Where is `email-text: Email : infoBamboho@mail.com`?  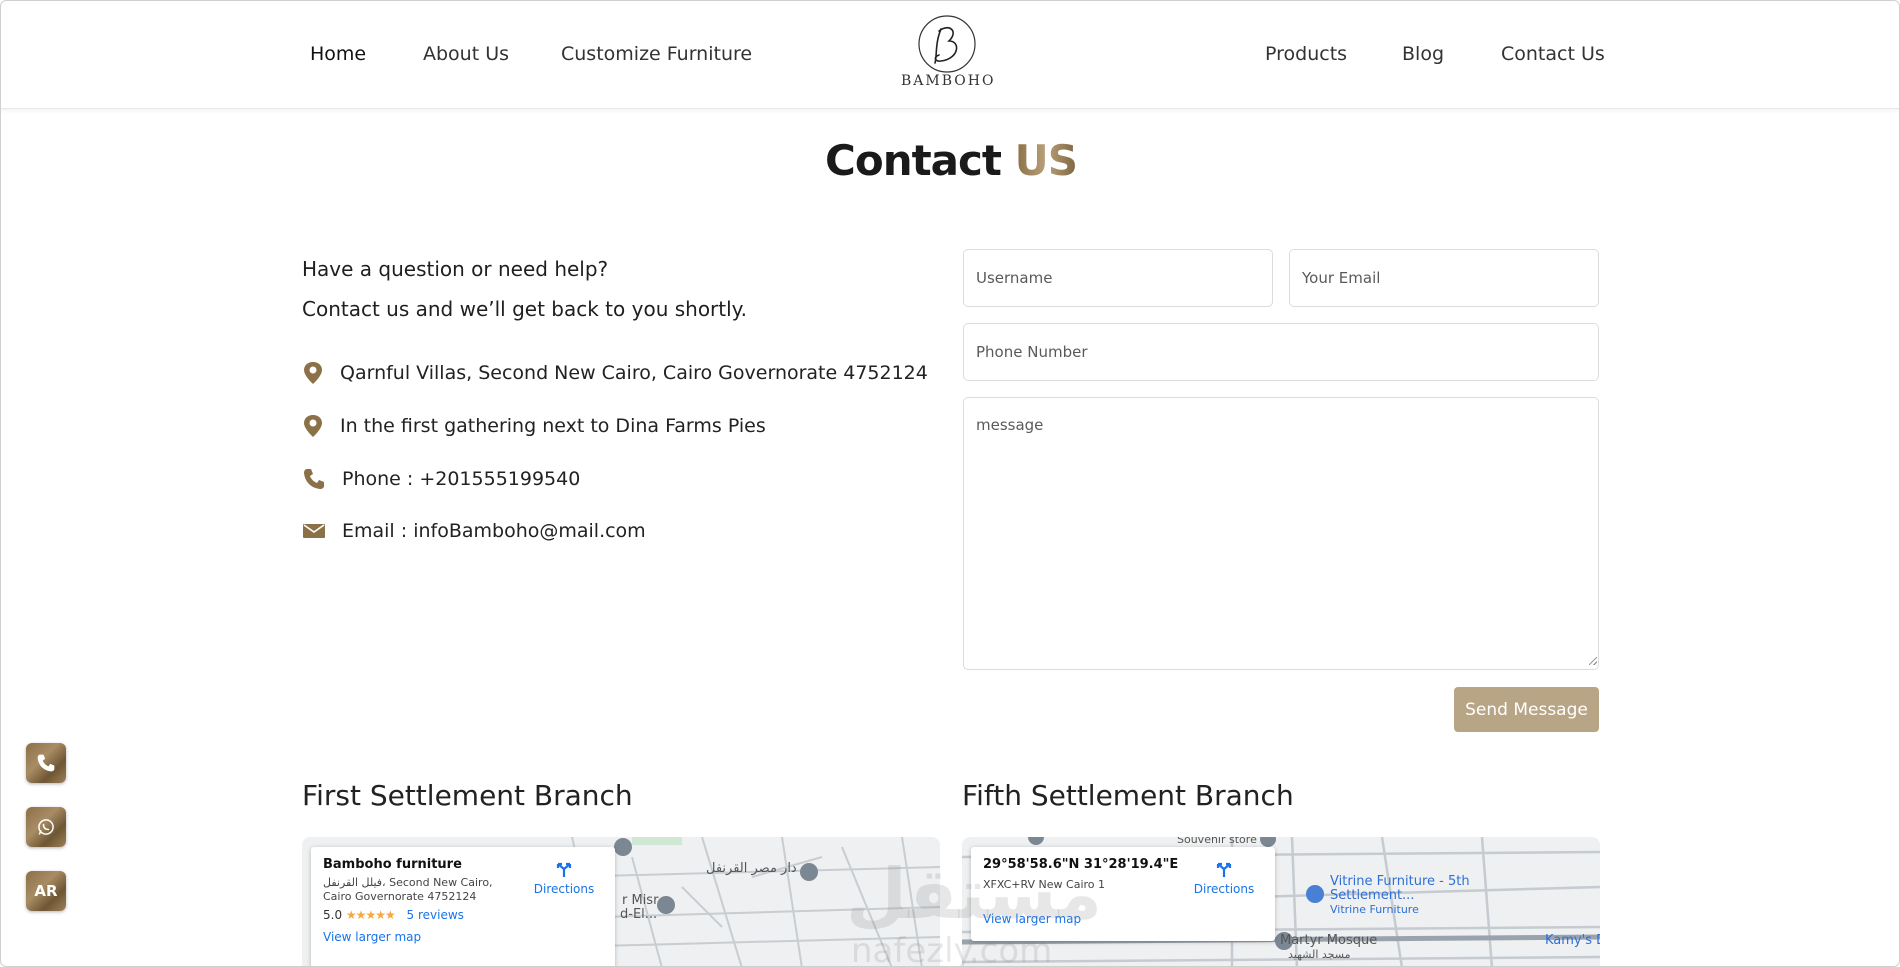 email-text: Email : infoBamboho@mail.com is located at coordinates (494, 531).